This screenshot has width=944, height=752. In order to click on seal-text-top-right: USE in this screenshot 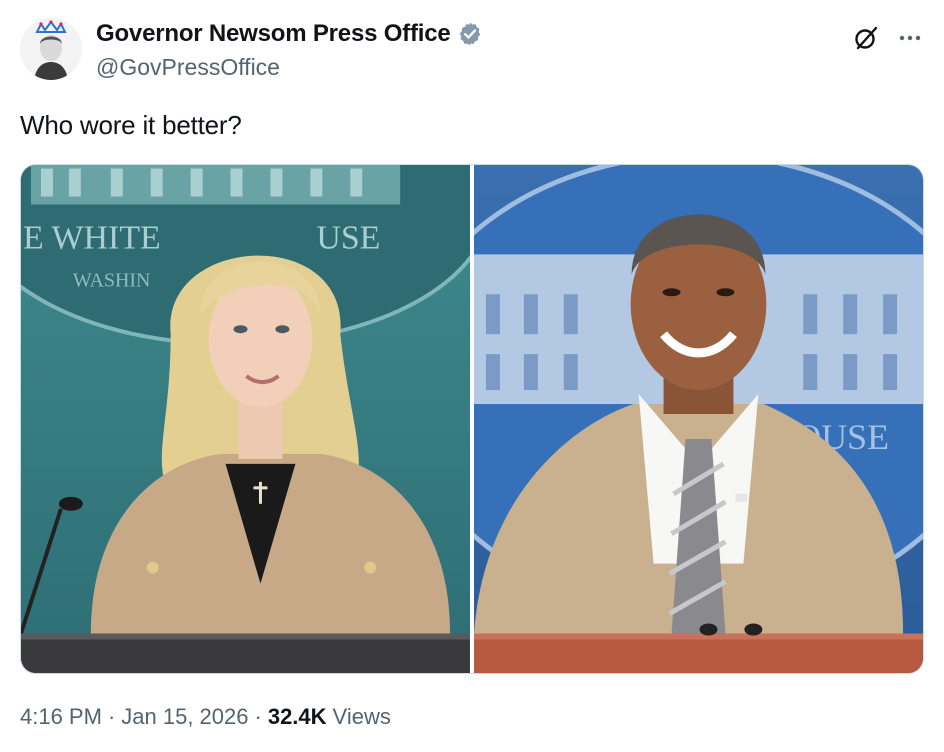, I will do `click(348, 237)`.